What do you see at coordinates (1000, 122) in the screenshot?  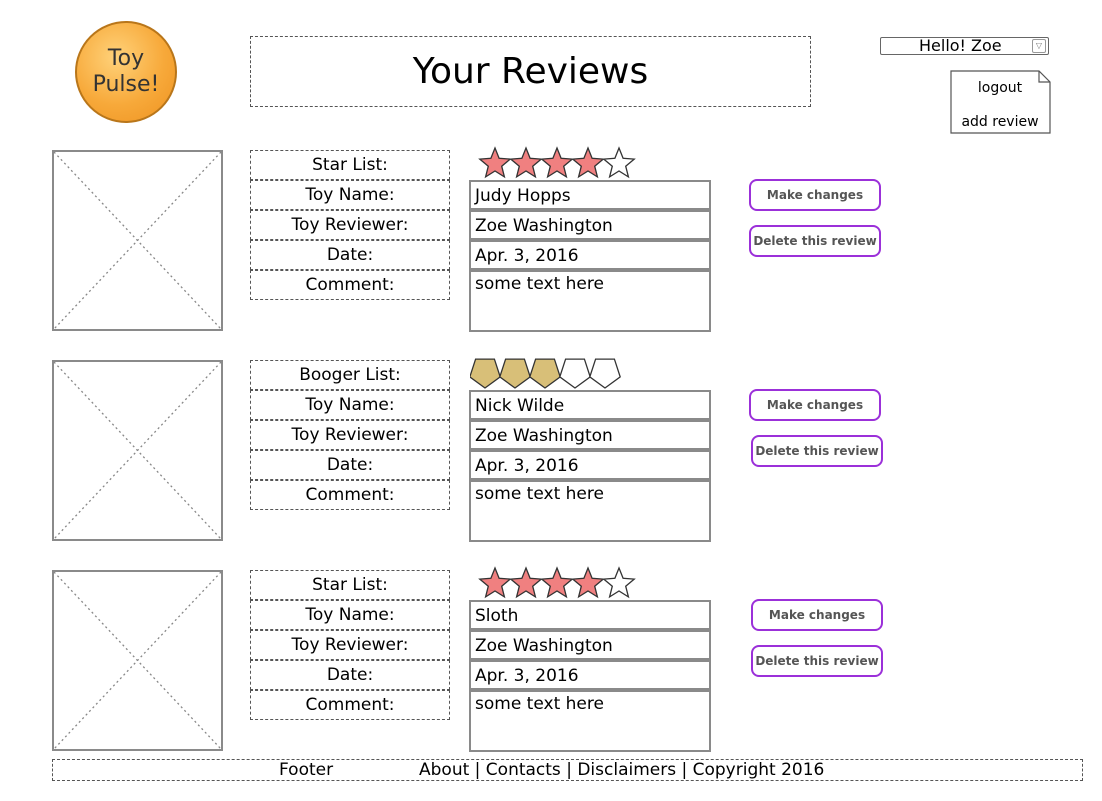 I see `add-review-link: add review` at bounding box center [1000, 122].